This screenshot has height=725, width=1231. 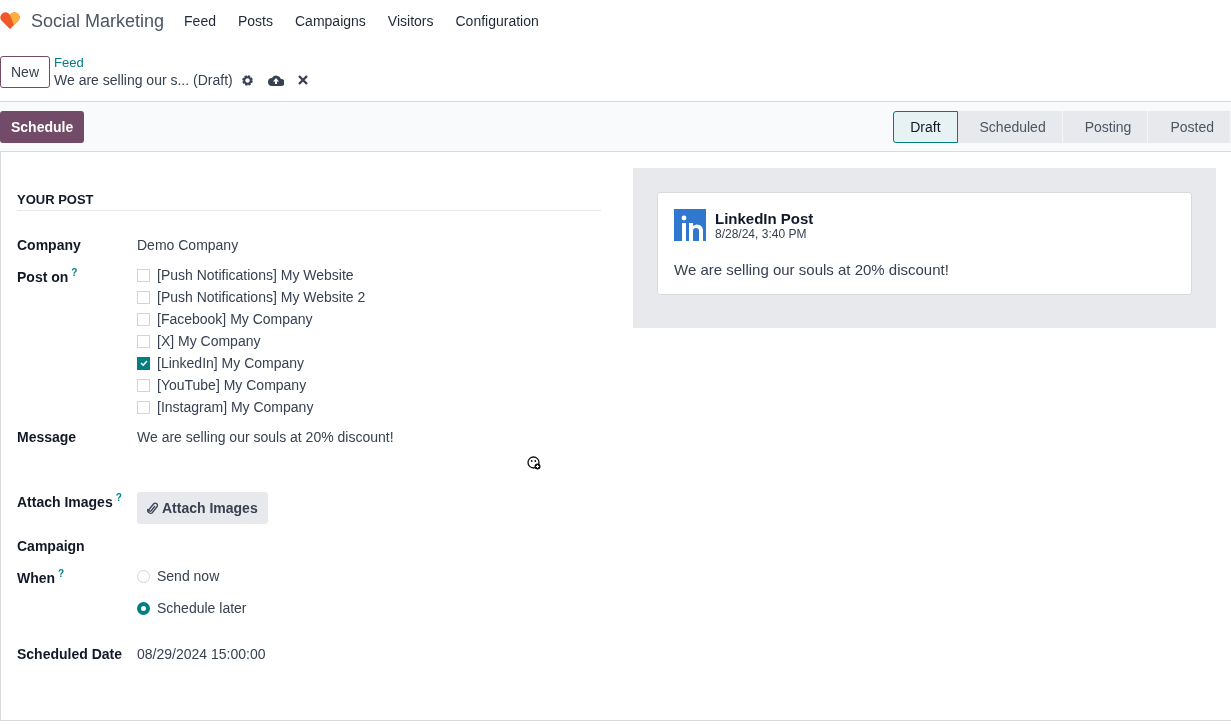 I want to click on radio-button, so click(x=143, y=608).